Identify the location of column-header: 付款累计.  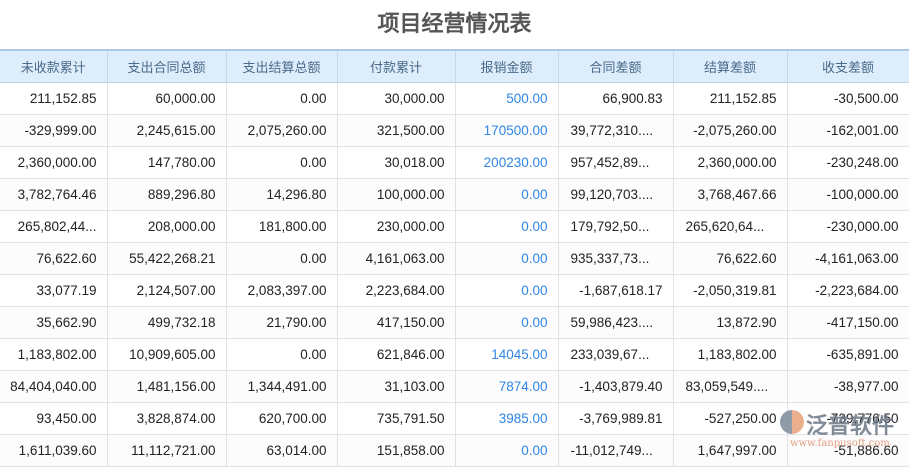
(396, 66).